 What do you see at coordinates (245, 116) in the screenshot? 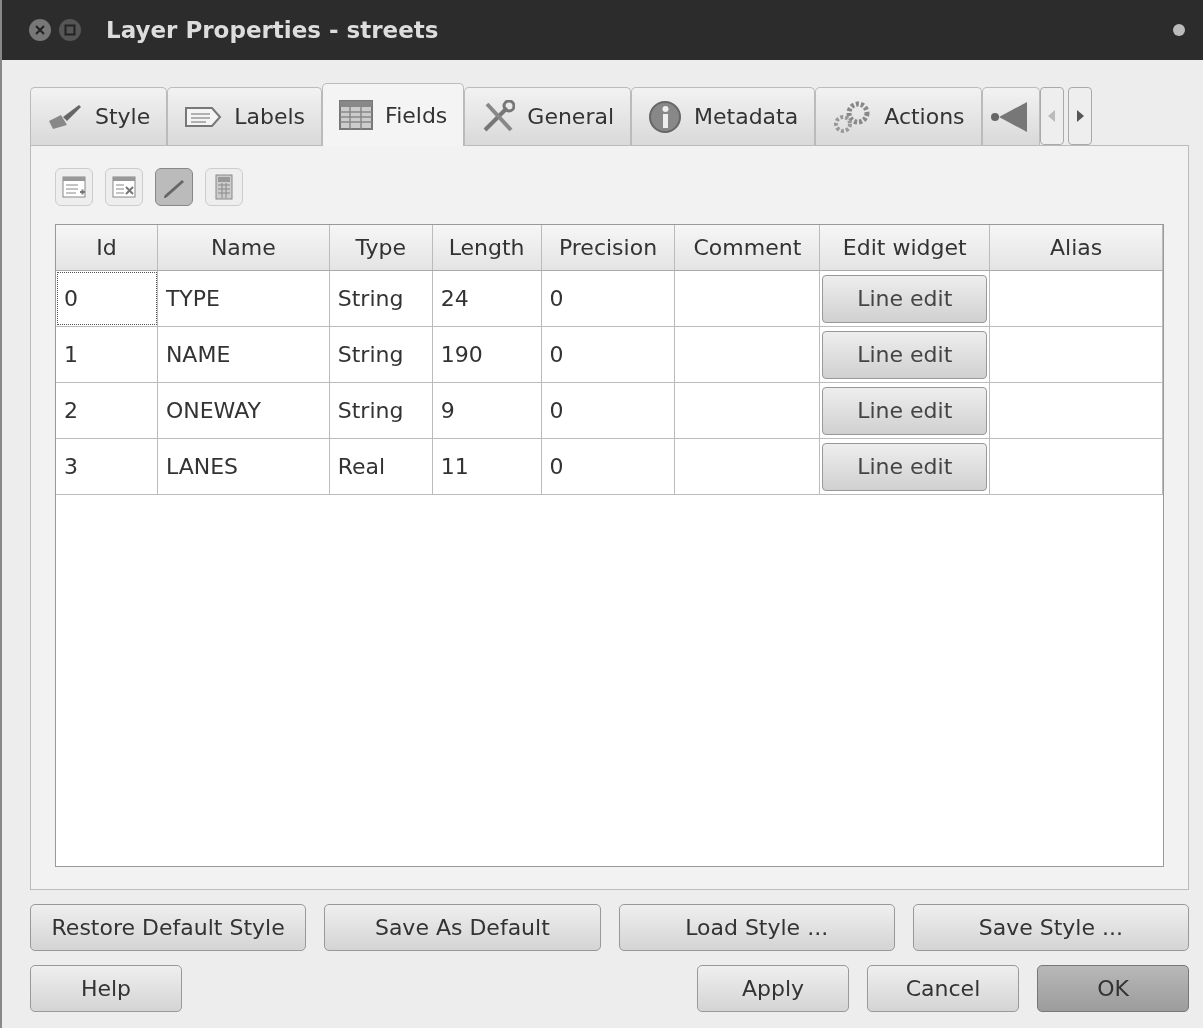
I see `tab: Labels` at bounding box center [245, 116].